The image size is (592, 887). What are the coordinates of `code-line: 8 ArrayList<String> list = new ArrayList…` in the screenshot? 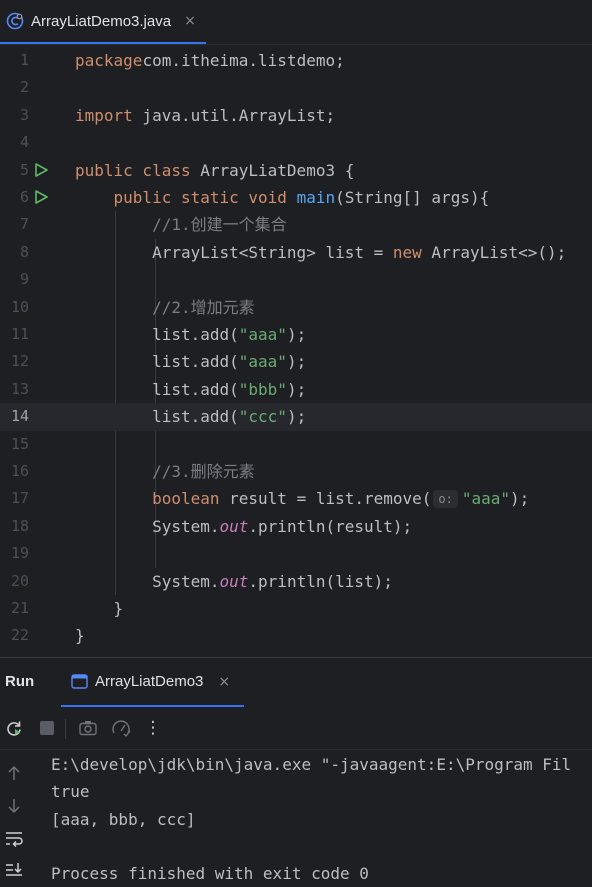 It's located at (296, 252).